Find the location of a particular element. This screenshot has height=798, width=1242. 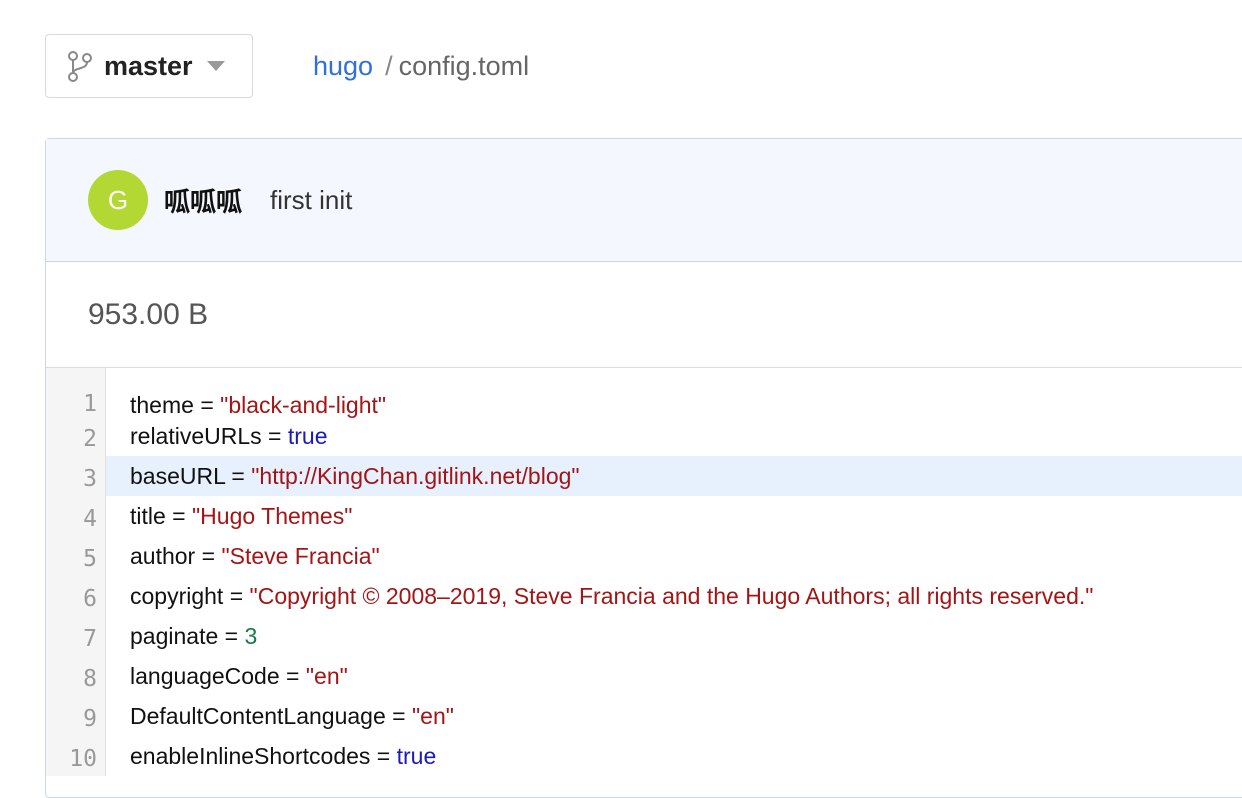

line-number: 1 is located at coordinates (76, 392).